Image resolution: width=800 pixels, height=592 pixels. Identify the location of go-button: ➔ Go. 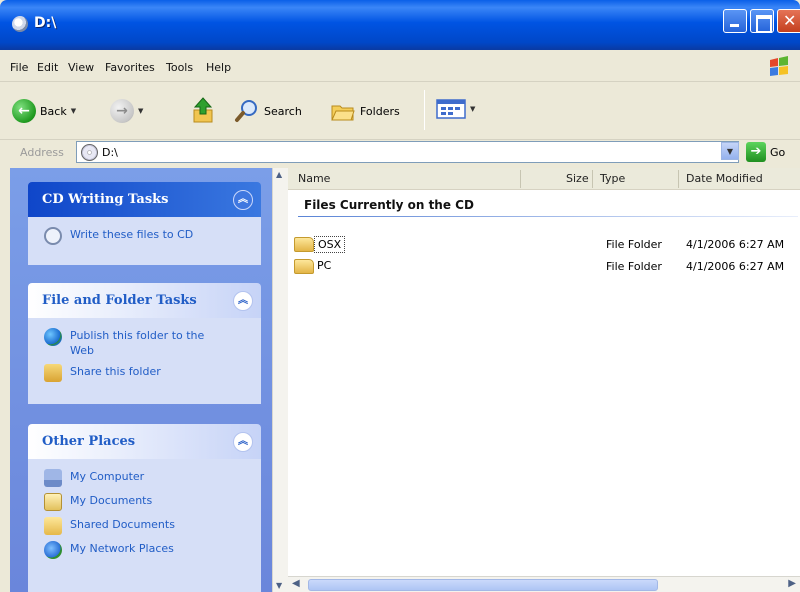
(765, 152).